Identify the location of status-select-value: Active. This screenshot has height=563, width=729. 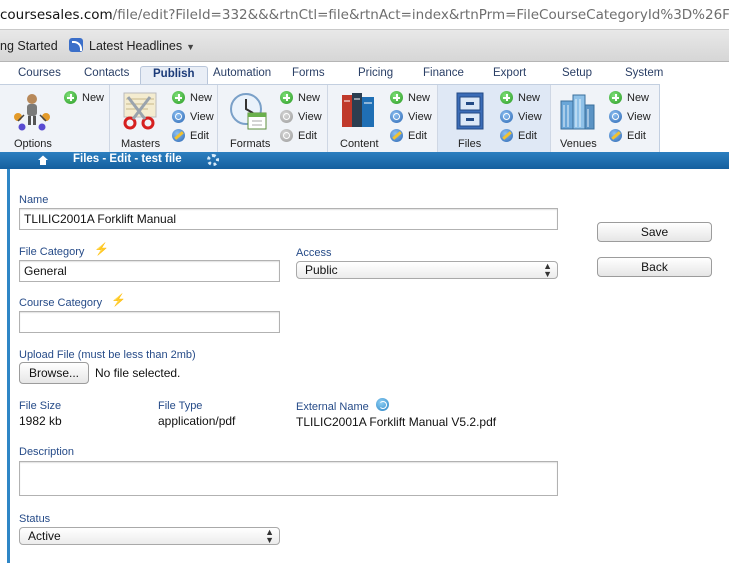
(44, 536).